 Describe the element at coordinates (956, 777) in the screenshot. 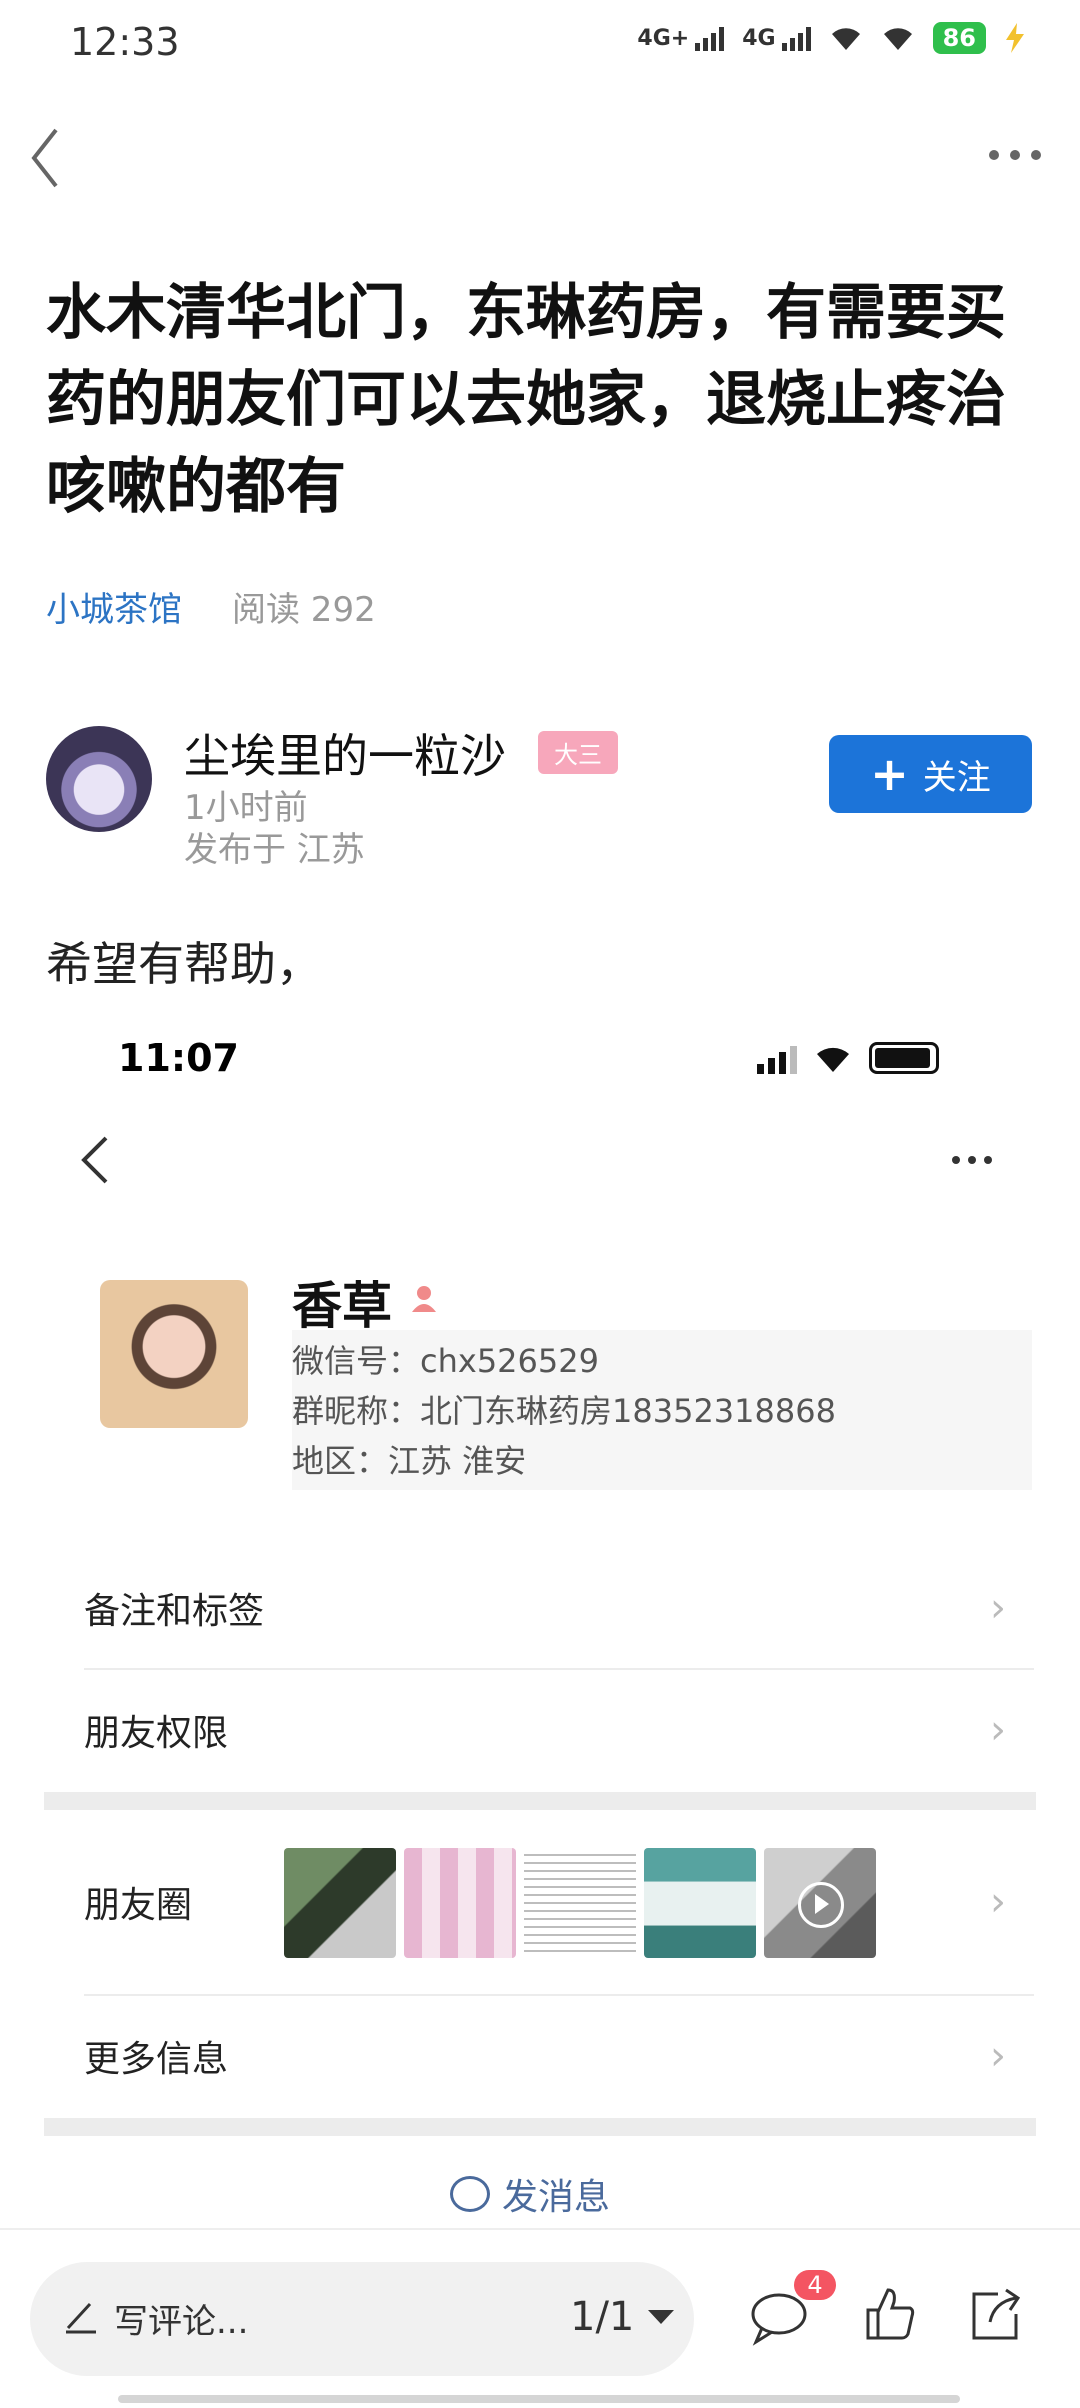

I see `follow-label: 关注` at that location.